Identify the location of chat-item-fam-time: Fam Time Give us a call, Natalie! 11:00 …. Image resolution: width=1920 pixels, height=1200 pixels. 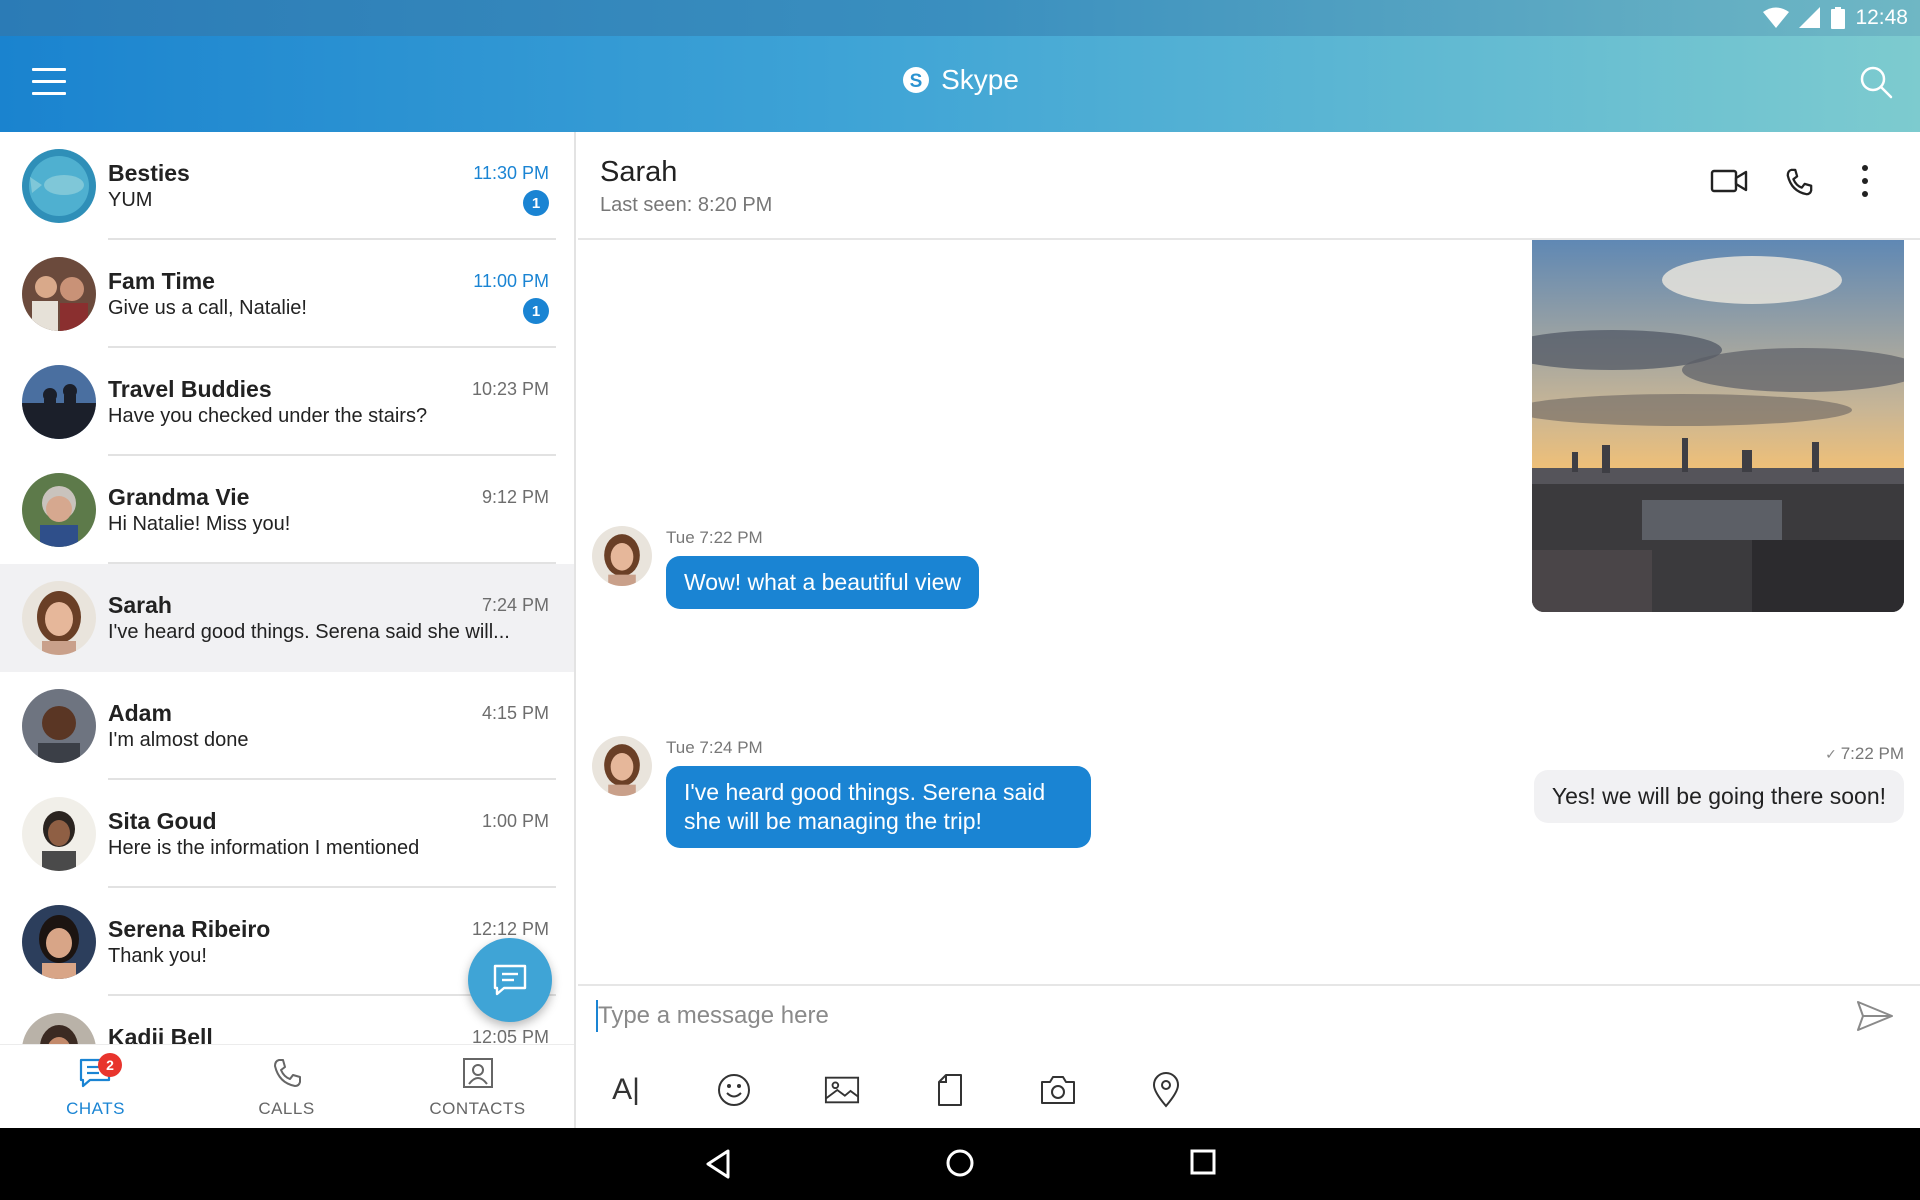
(287, 294).